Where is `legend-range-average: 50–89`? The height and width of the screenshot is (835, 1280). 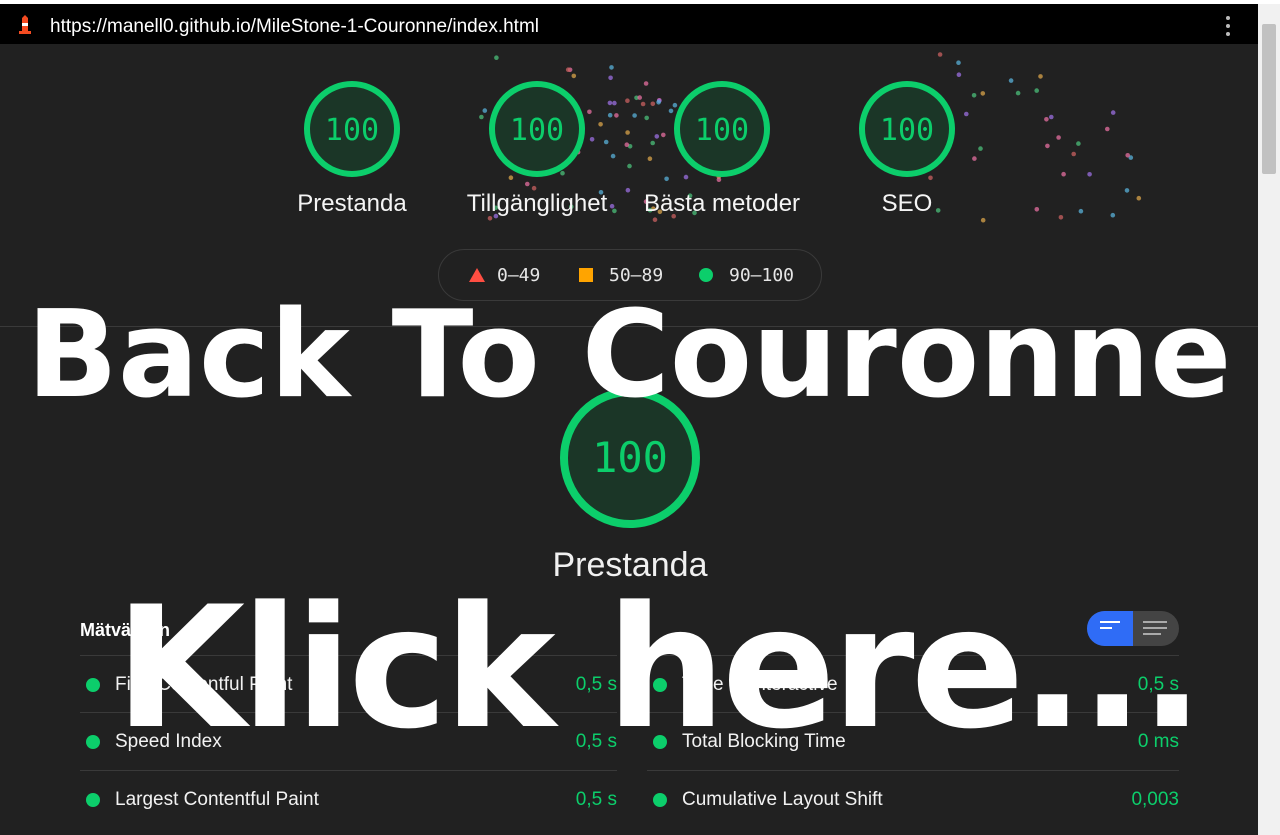 legend-range-average: 50–89 is located at coordinates (636, 275).